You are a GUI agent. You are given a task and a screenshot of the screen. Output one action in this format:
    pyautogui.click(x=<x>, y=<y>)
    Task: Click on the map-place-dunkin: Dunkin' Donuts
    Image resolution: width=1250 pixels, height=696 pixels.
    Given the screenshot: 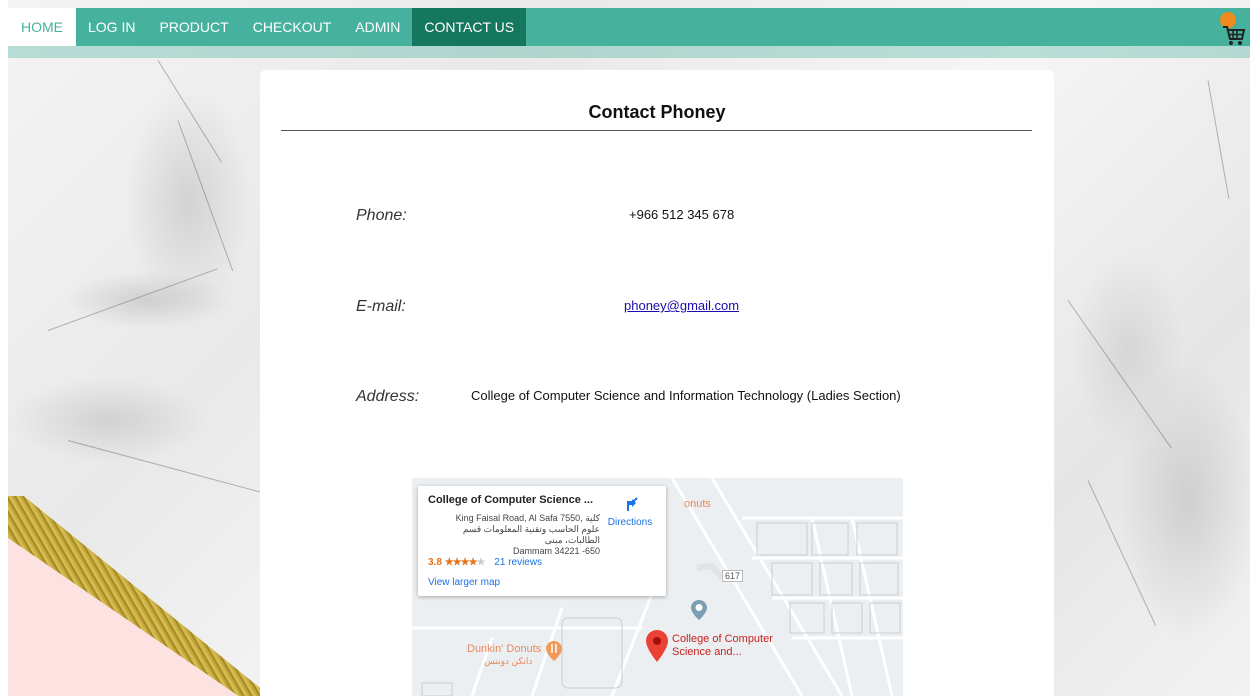 What is the action you would take?
    pyautogui.click(x=504, y=649)
    